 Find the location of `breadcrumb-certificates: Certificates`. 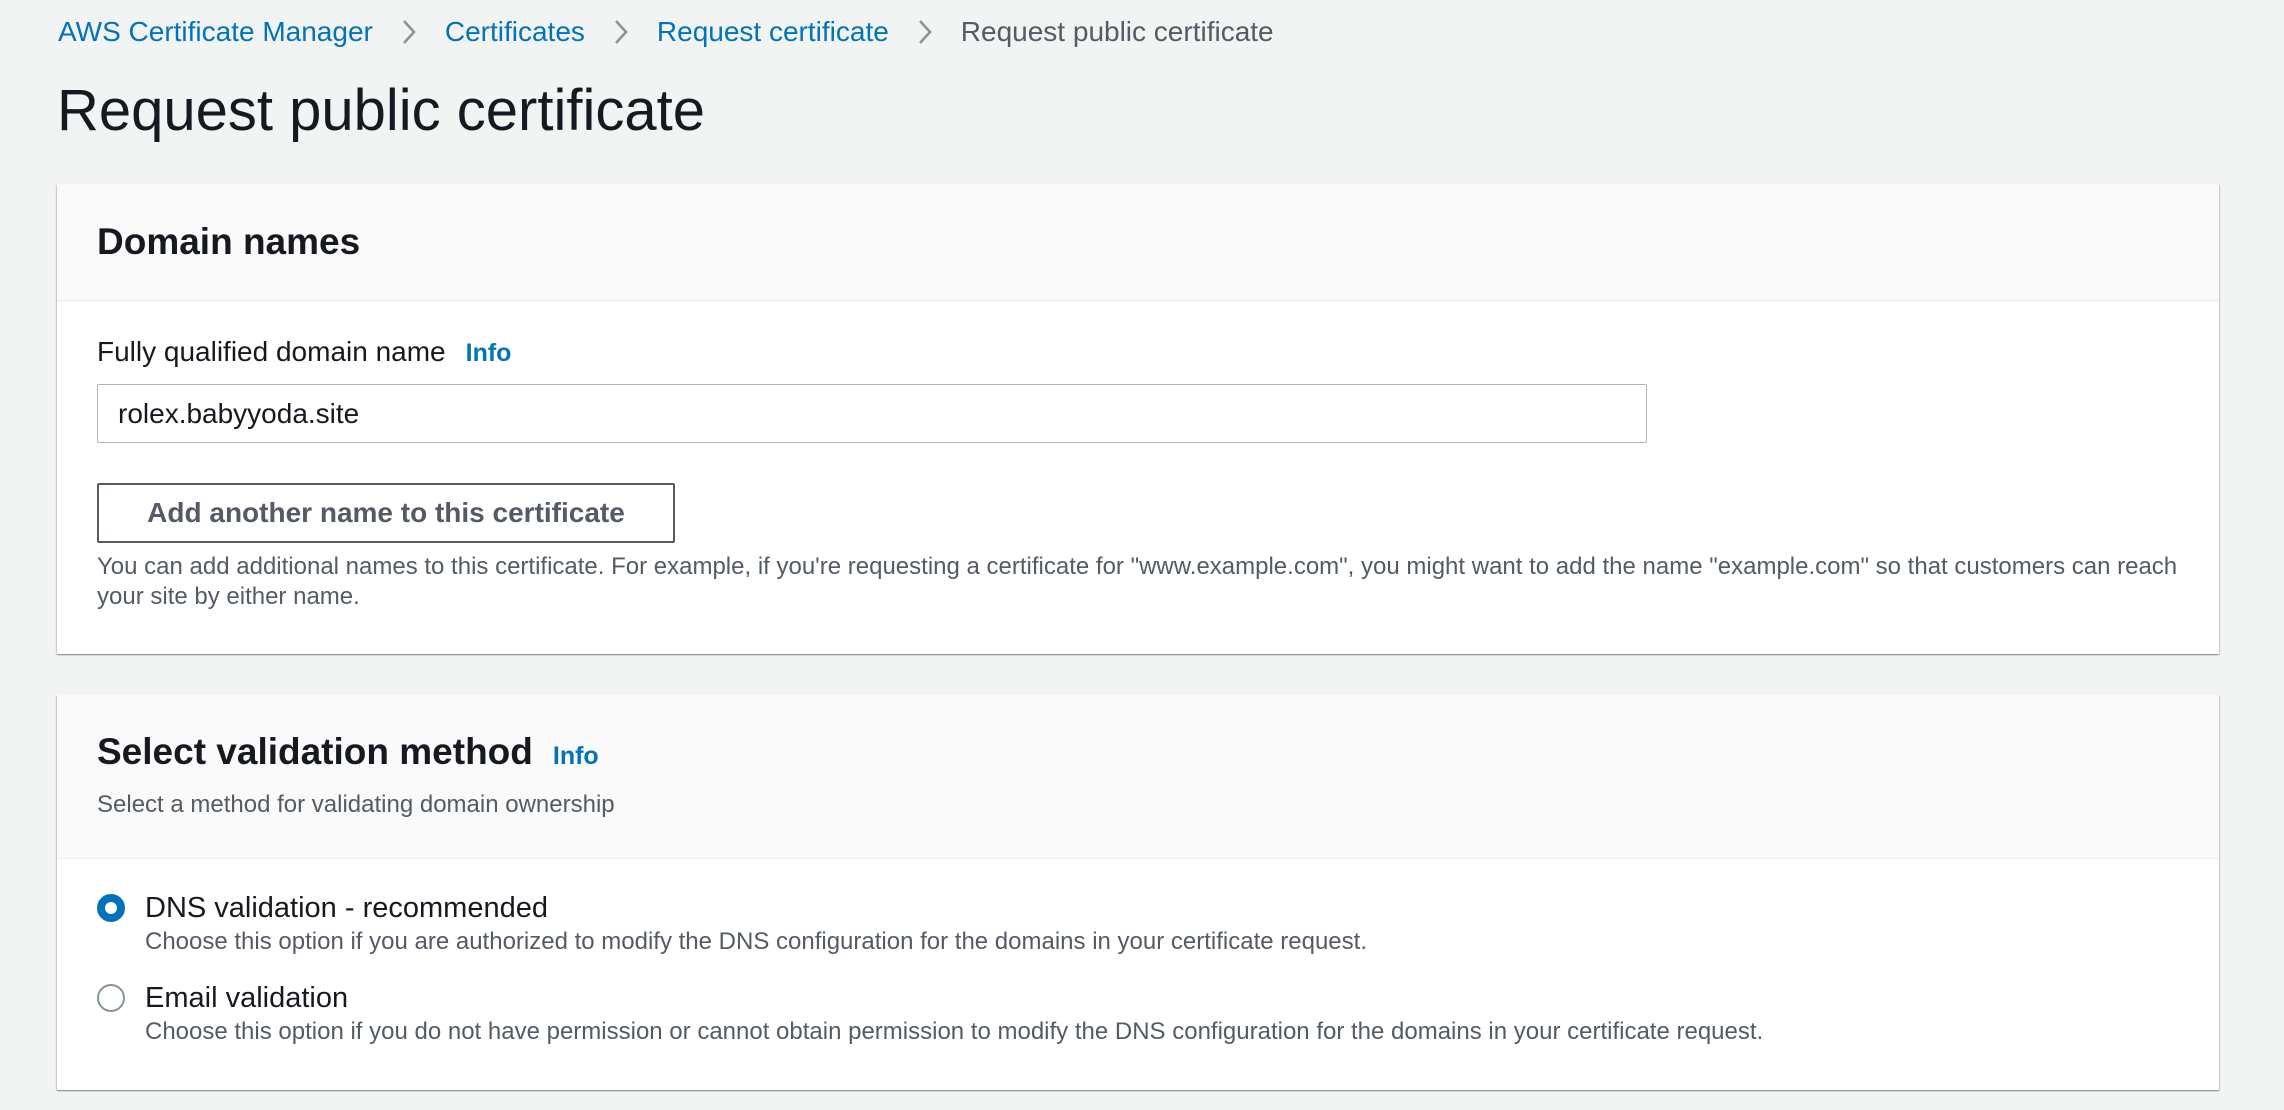

breadcrumb-certificates: Certificates is located at coordinates (515, 32).